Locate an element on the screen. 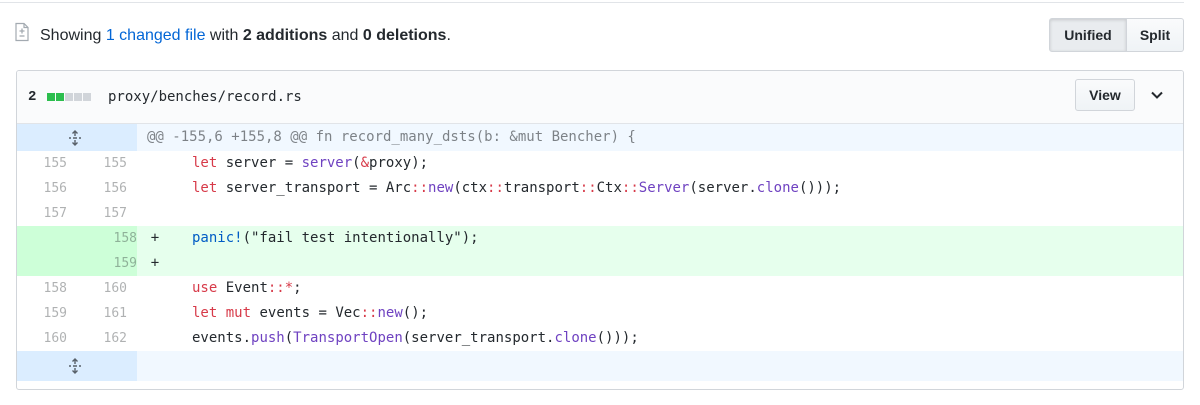 Image resolution: width=1200 pixels, height=405 pixels. code-text: ( is located at coordinates (289, 338).